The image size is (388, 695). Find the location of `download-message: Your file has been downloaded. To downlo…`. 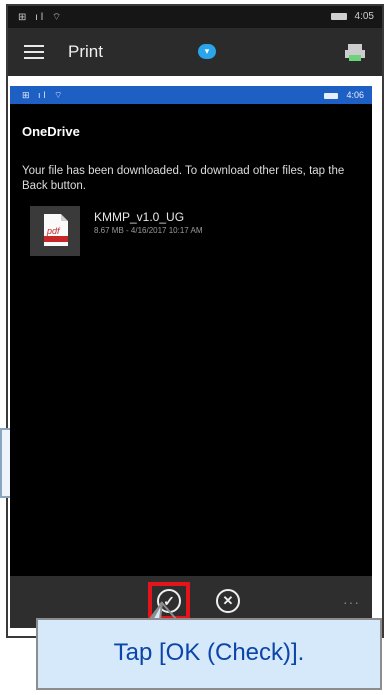

download-message: Your file has been downloaded. To downlo… is located at coordinates (183, 178).